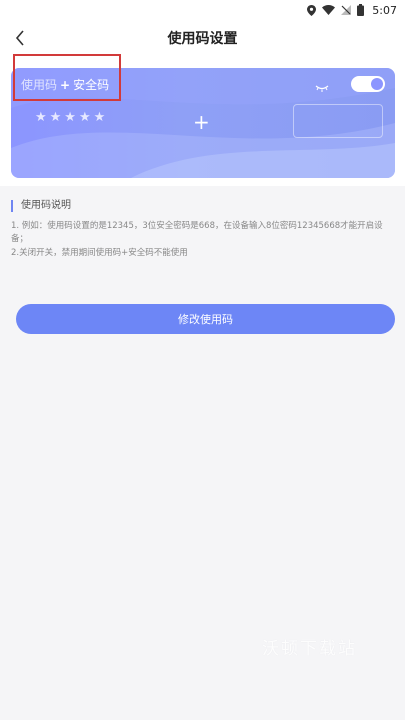 The image size is (405, 720). I want to click on nav-bar: 使用码设置, so click(202, 38).